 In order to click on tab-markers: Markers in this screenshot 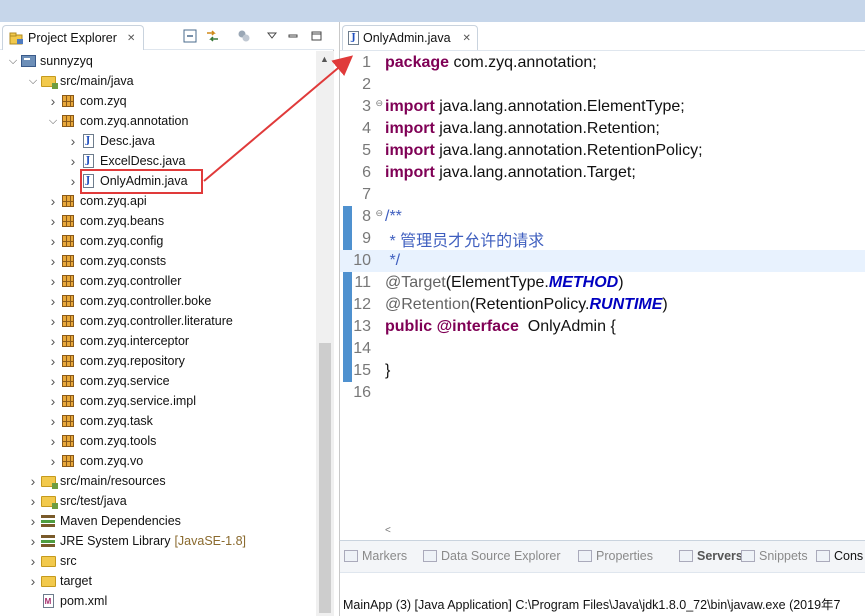, I will do `click(375, 556)`.